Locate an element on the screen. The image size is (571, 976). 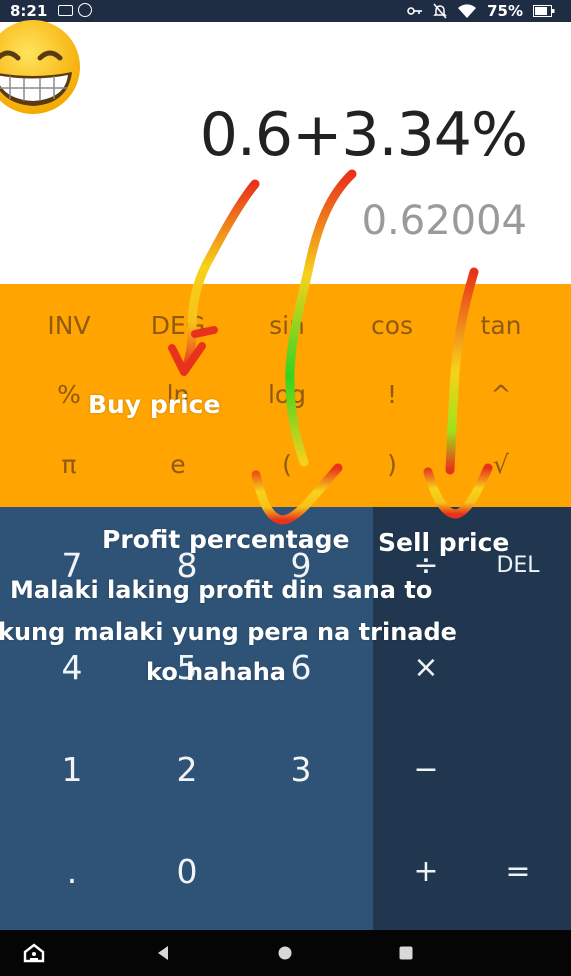
recents-icon is located at coordinates (406, 953).